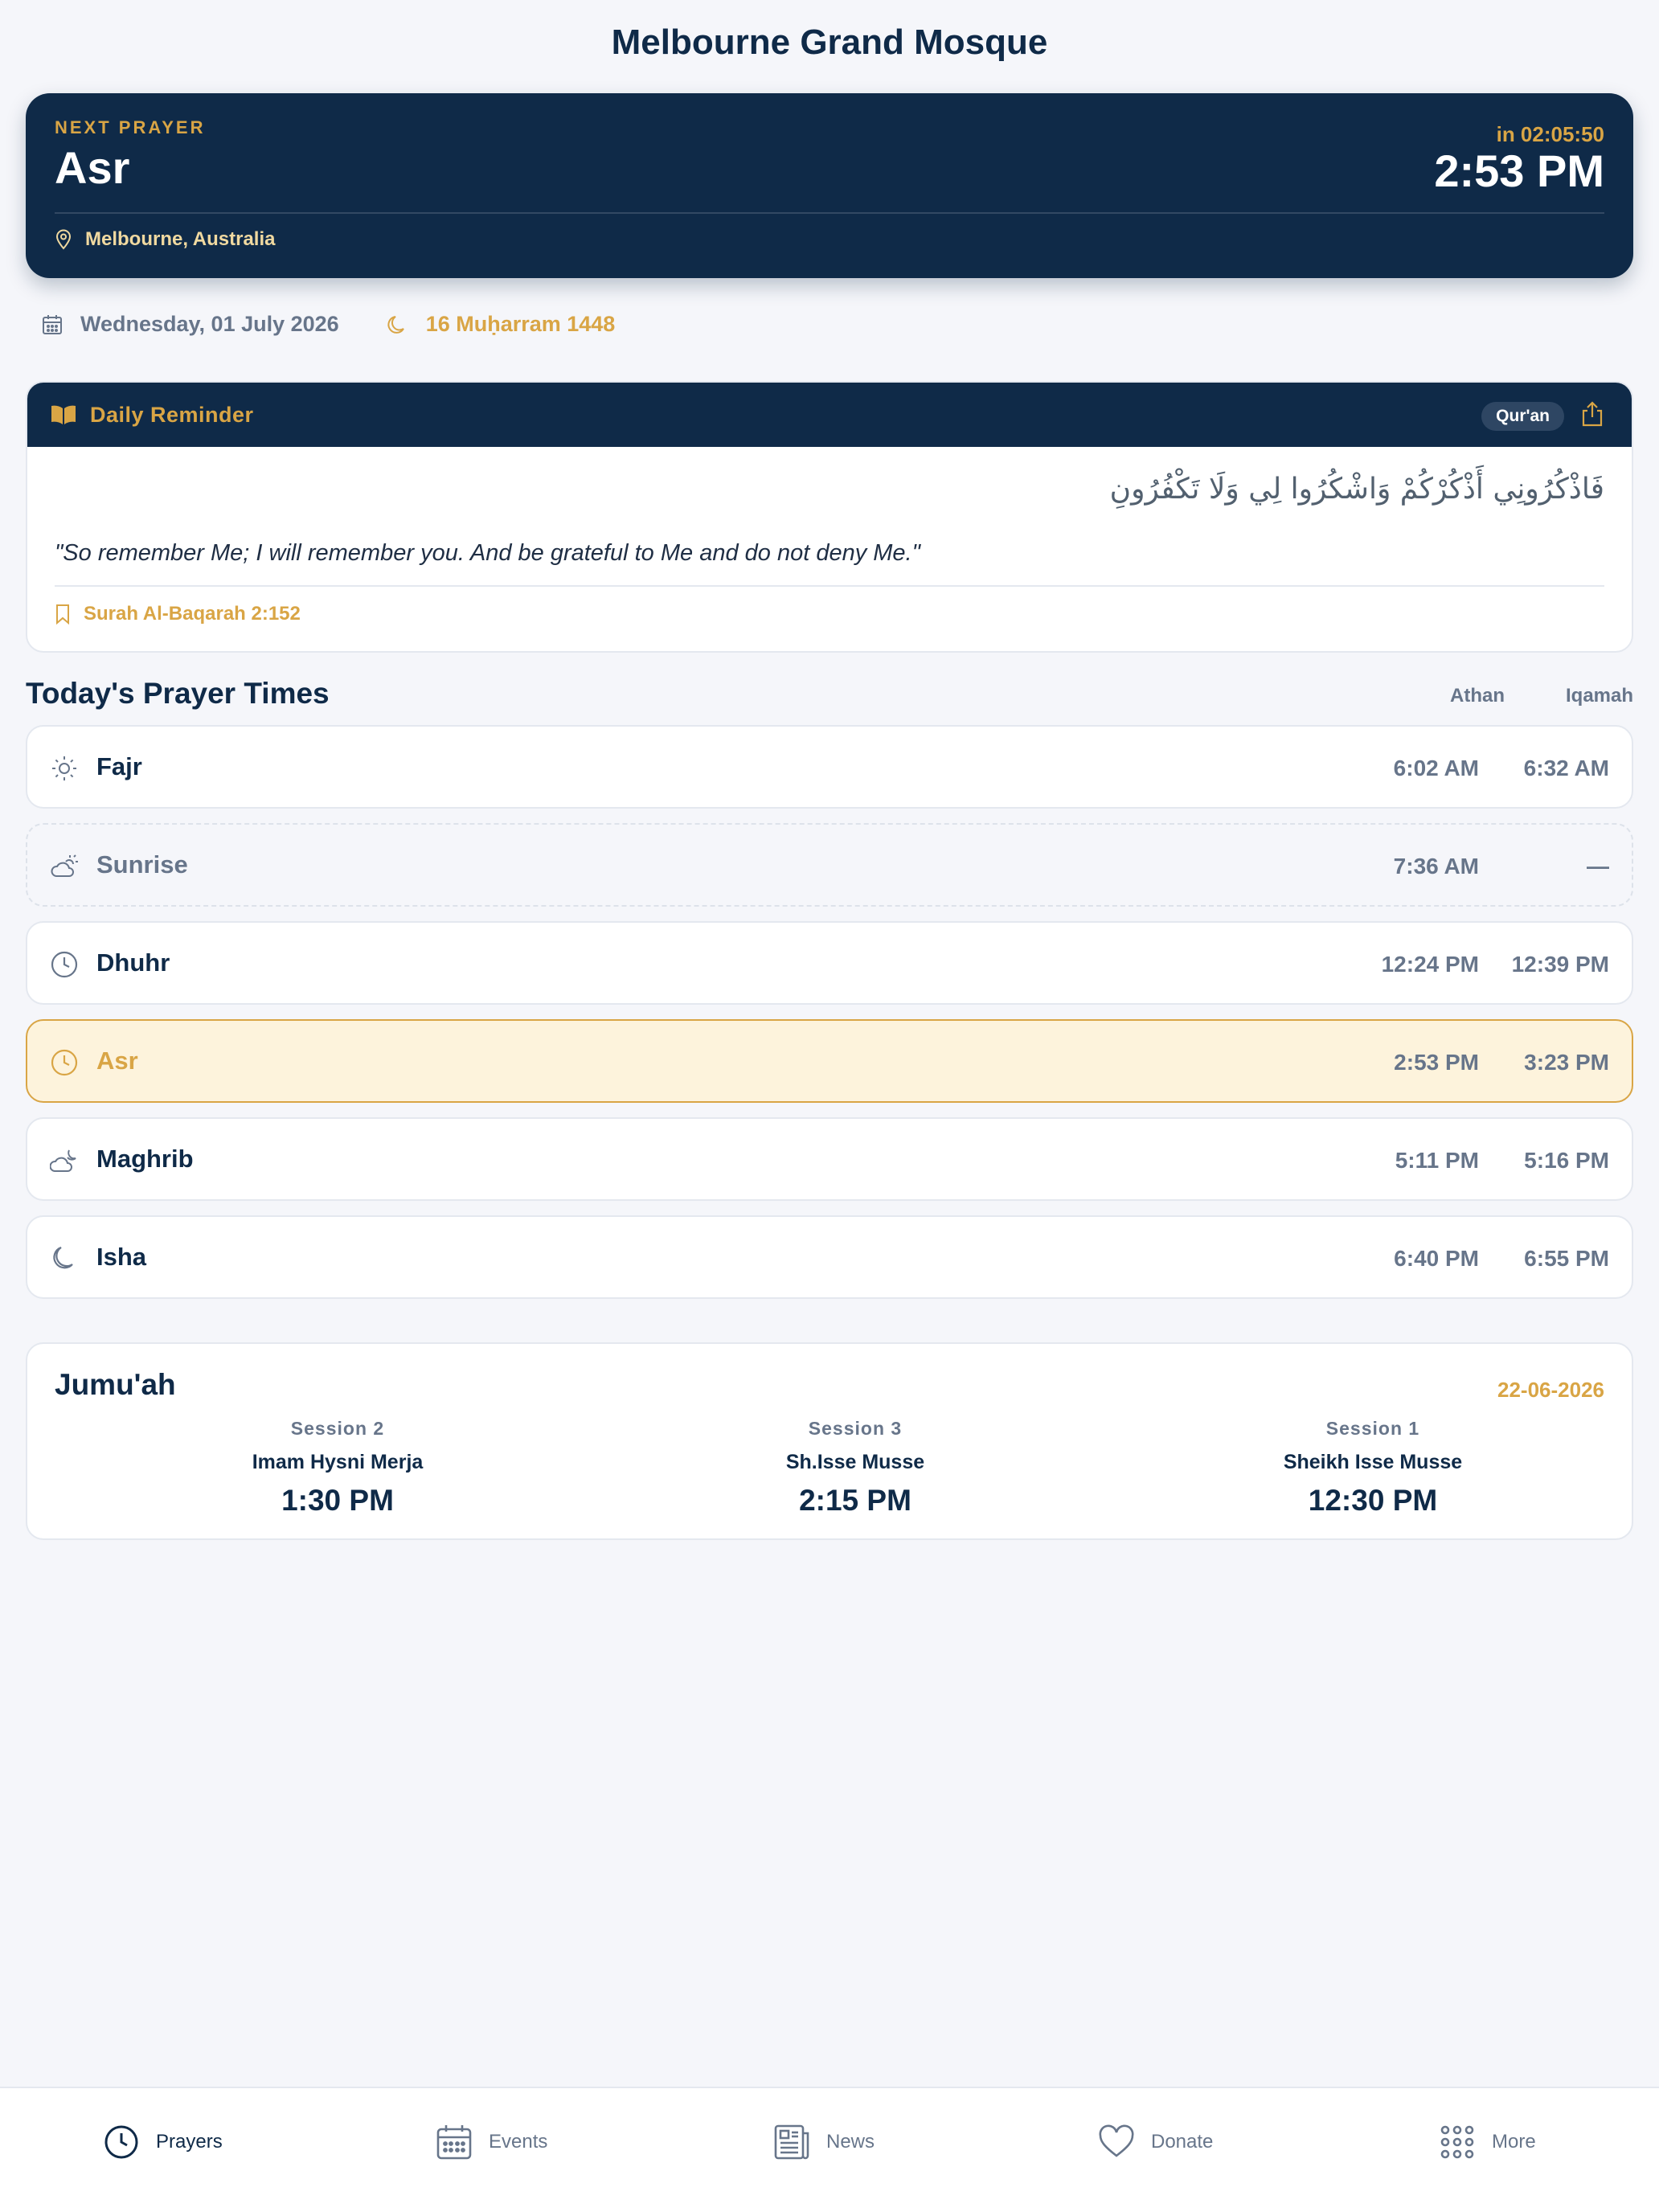  Describe the element at coordinates (189, 2142) in the screenshot. I see `tab-label: Prayers` at that location.